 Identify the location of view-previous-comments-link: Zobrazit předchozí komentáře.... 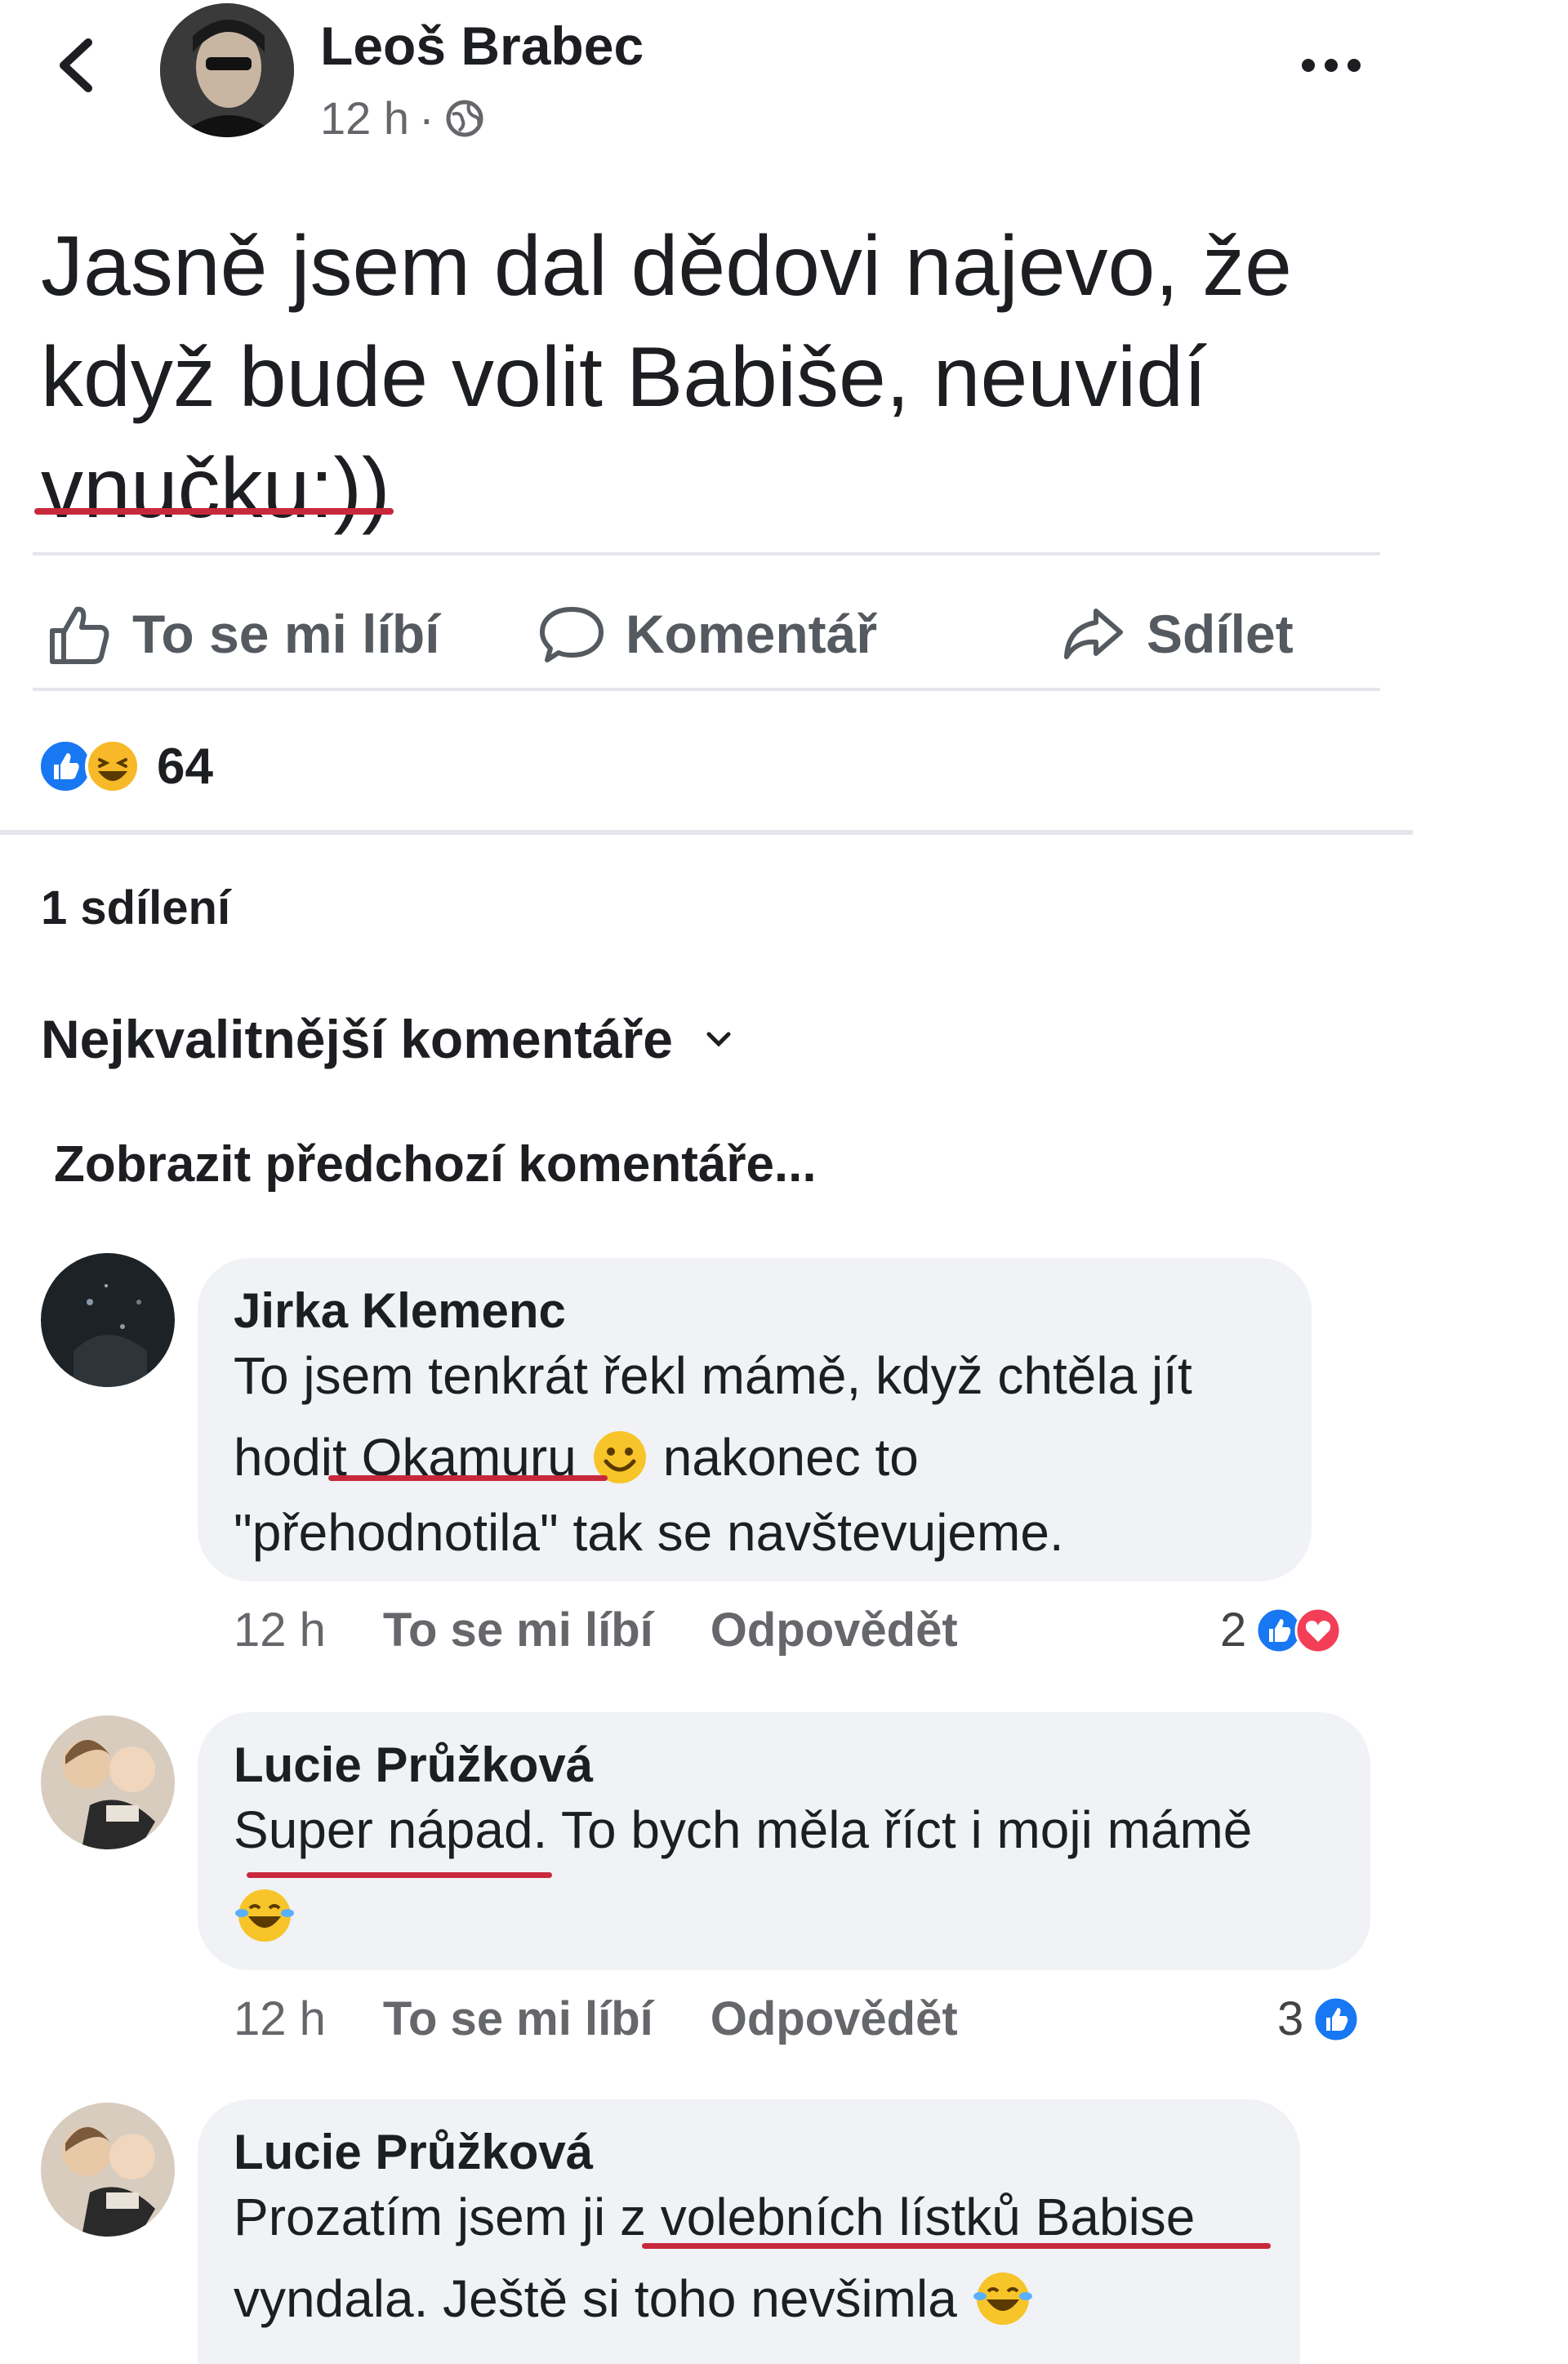
(436, 1164).